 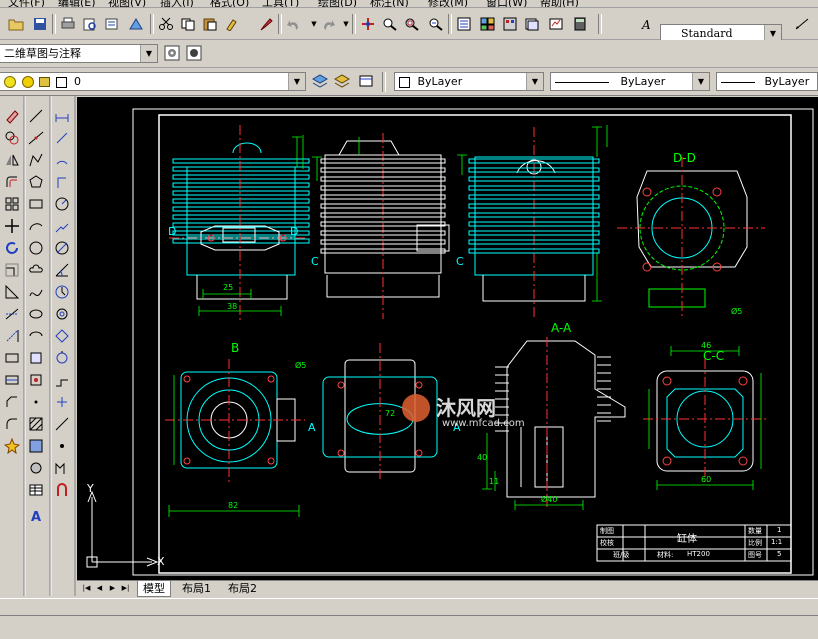 I want to click on erase-icon, so click(x=12, y=116).